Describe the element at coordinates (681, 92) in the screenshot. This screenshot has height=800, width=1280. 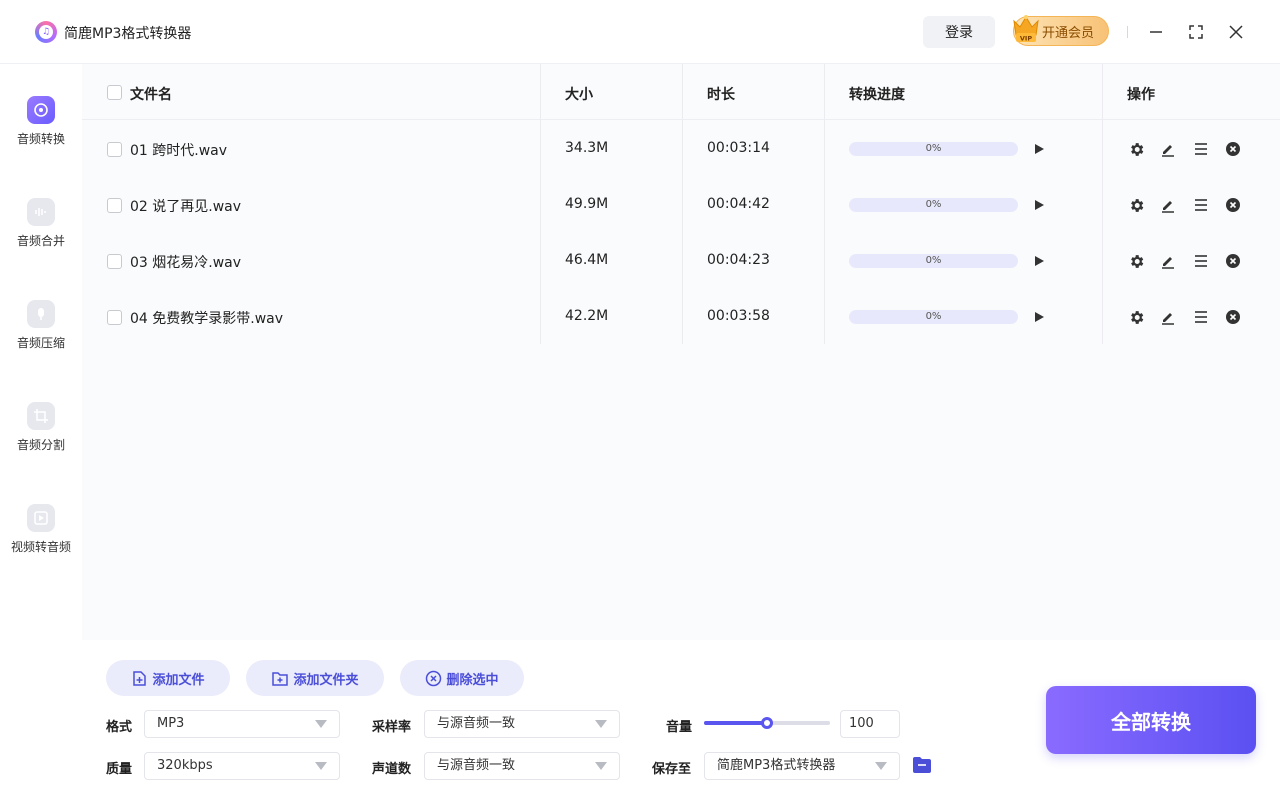
I see `table-header: 文件名 大小 时长 转换进度 操作` at that location.